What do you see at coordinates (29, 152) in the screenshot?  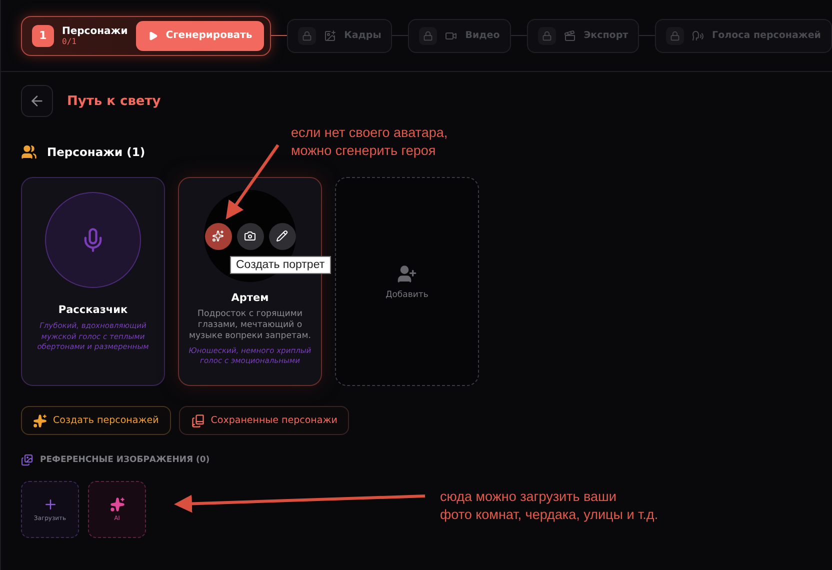 I see `people-icon` at bounding box center [29, 152].